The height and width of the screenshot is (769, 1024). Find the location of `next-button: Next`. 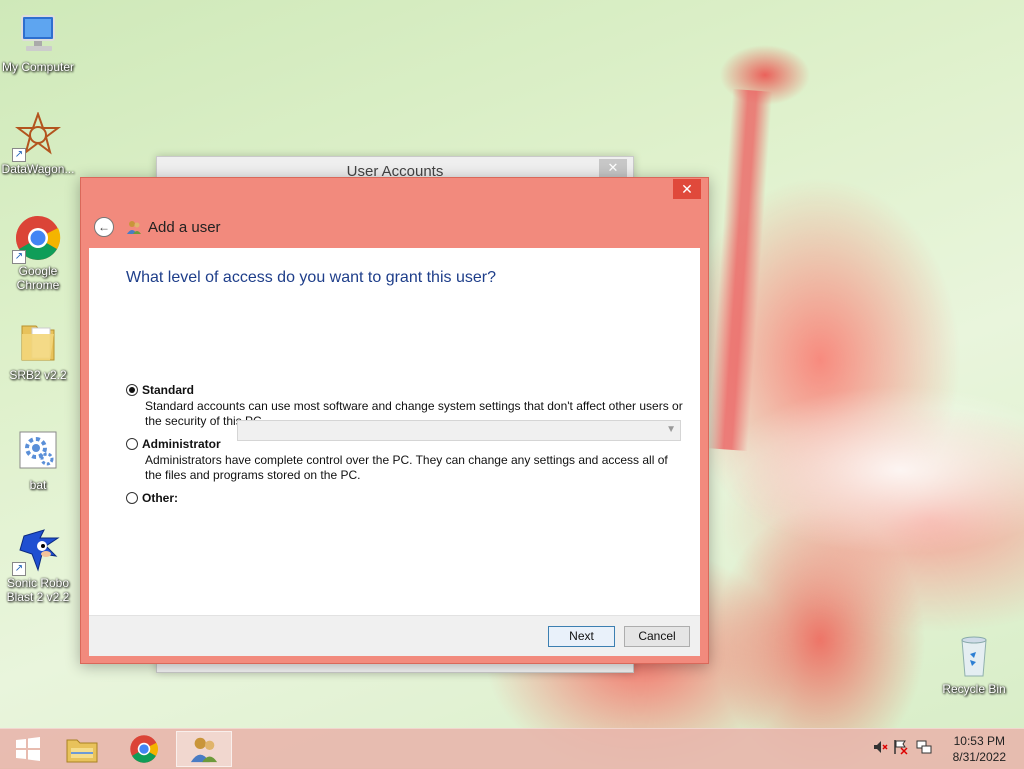

next-button: Next is located at coordinates (581, 636).